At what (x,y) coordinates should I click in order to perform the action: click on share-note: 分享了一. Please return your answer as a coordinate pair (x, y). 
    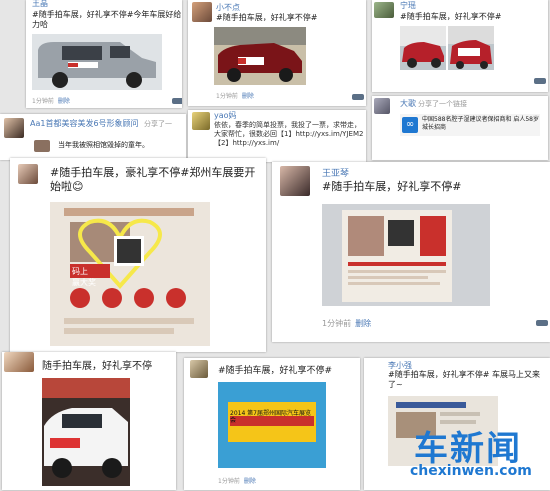
    Looking at the image, I should click on (158, 124).